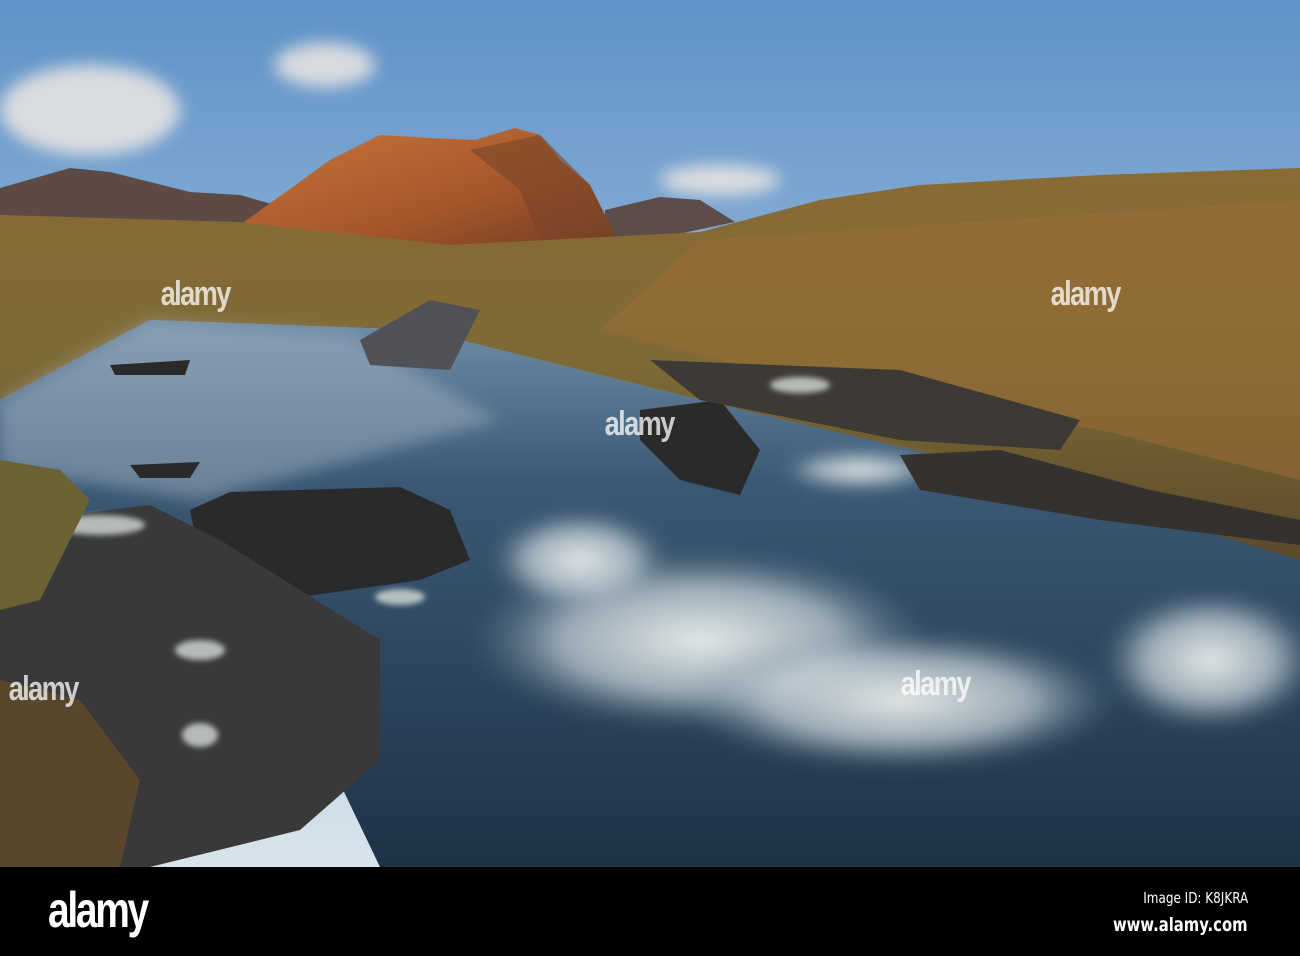 This screenshot has width=1300, height=956. Describe the element at coordinates (98, 910) in the screenshot. I see `alamy-logo: alamy` at that location.